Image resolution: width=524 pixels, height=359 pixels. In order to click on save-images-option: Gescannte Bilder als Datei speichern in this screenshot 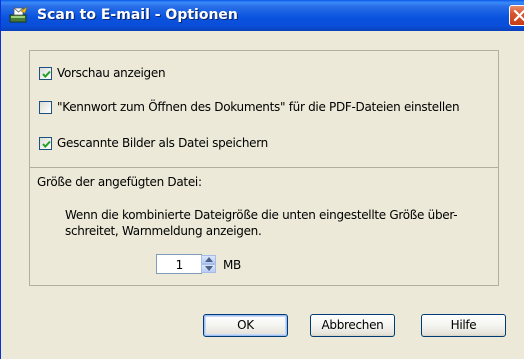, I will do `click(153, 143)`.